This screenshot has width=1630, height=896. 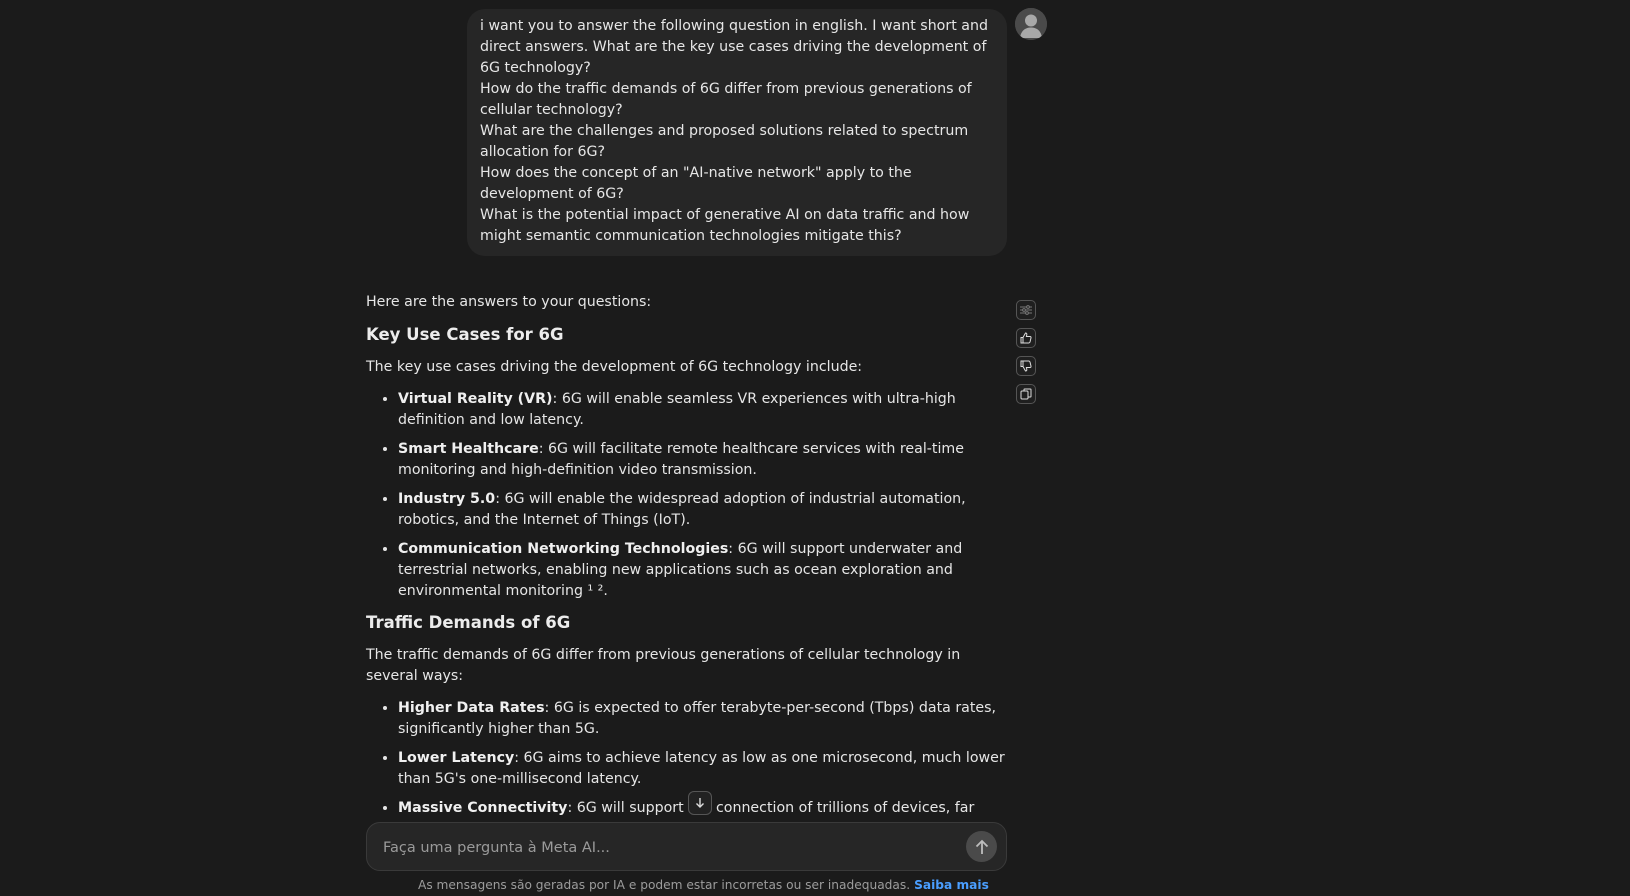 I want to click on message-composer, so click(x=686, y=846).